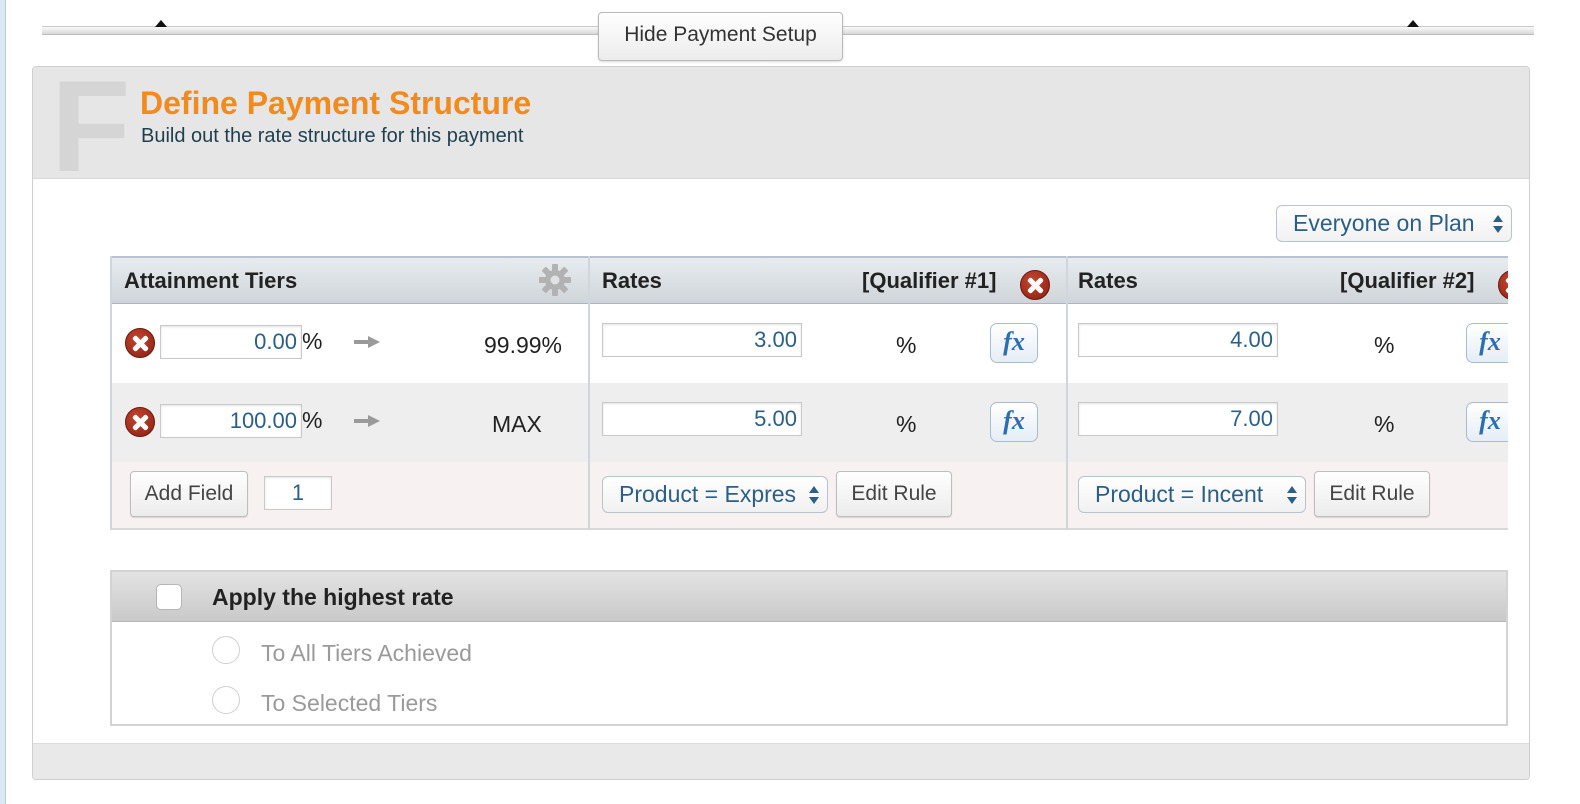  I want to click on rate-row: 4.00 % fx, so click(1288, 343).